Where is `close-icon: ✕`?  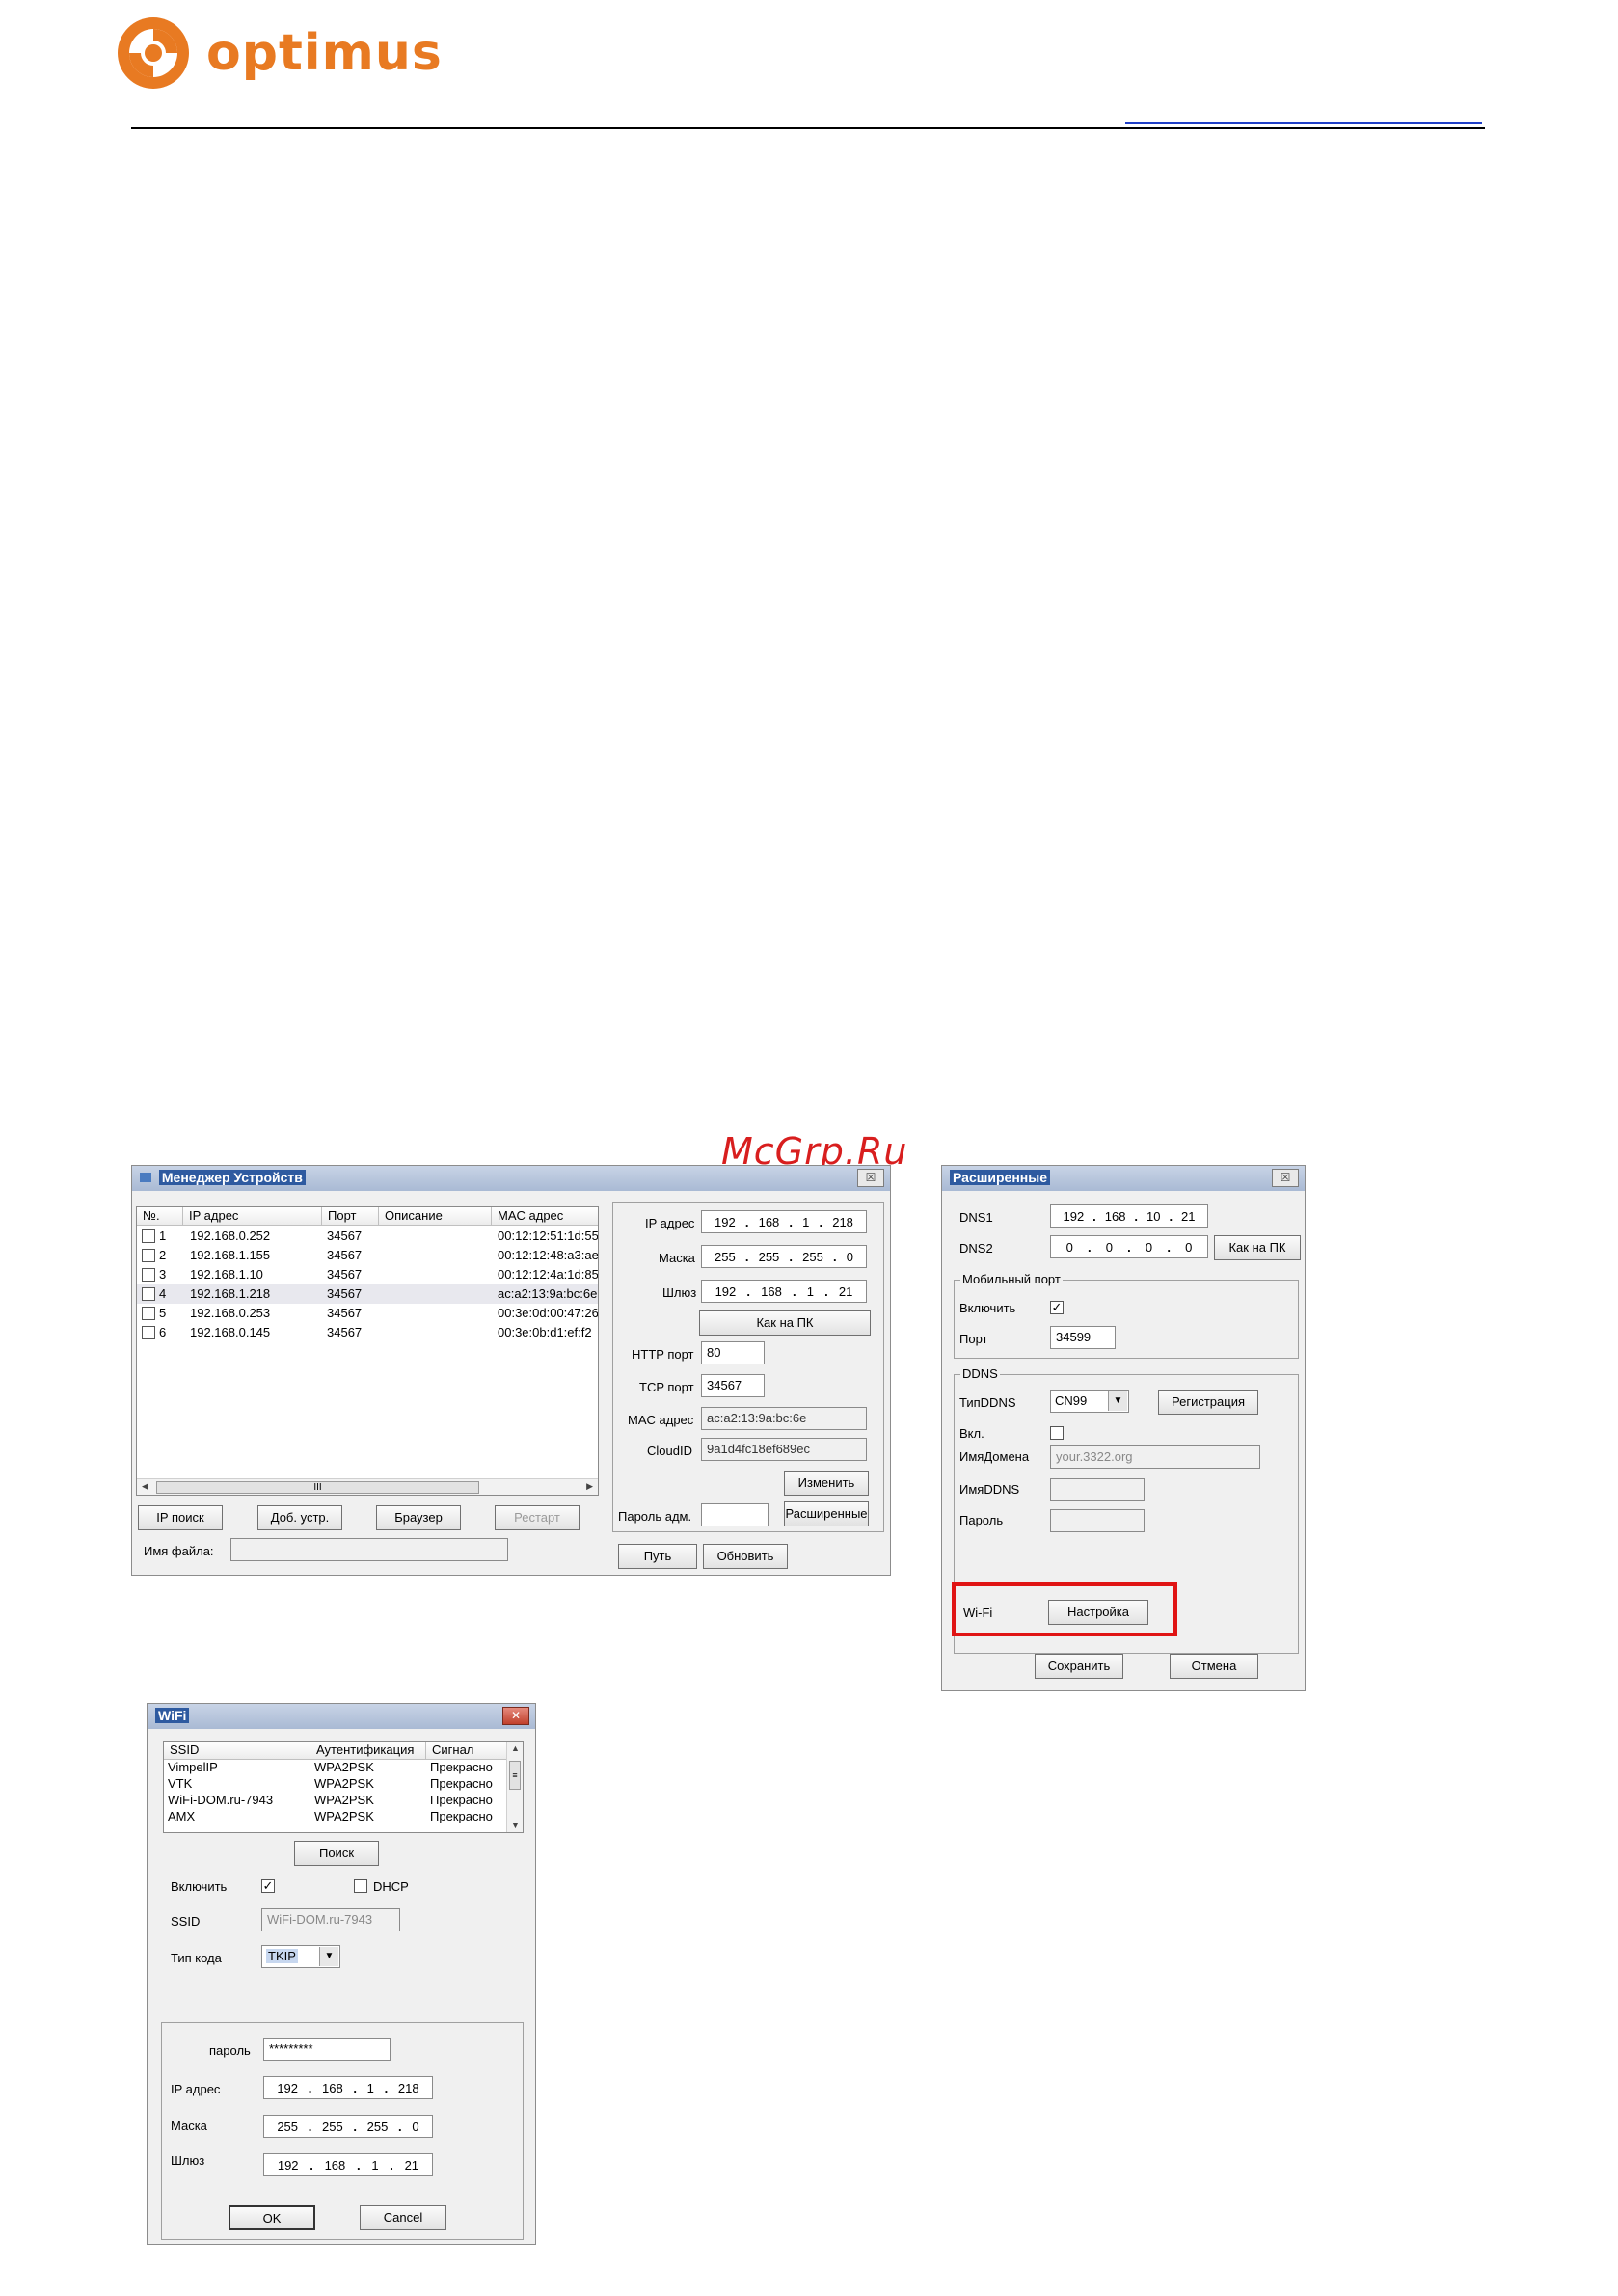 close-icon: ✕ is located at coordinates (516, 1716).